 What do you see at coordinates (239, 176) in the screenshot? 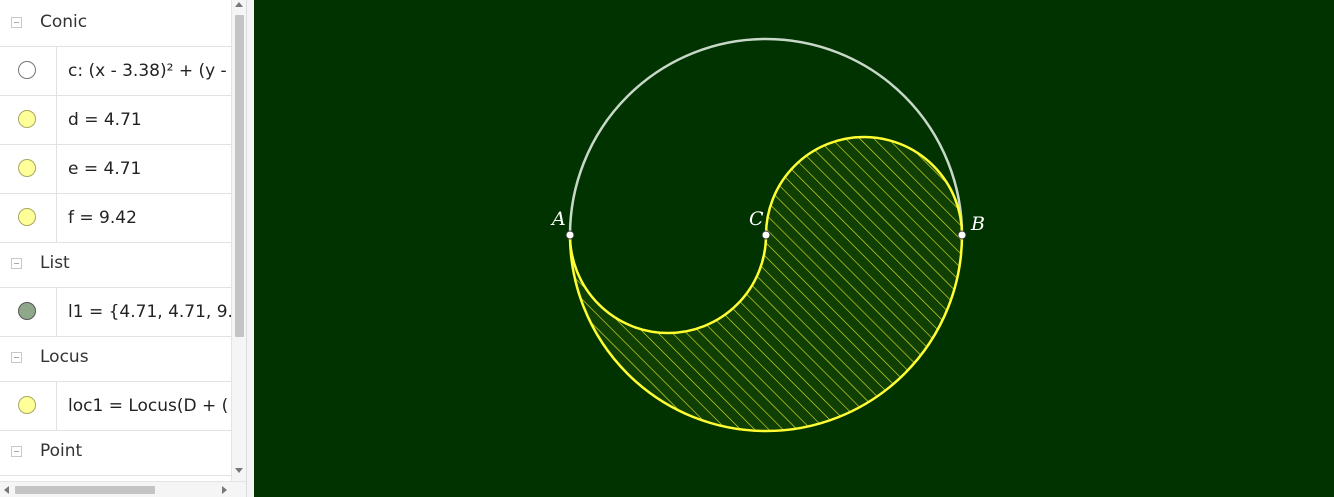
I see `vertical-scroll-thumb` at bounding box center [239, 176].